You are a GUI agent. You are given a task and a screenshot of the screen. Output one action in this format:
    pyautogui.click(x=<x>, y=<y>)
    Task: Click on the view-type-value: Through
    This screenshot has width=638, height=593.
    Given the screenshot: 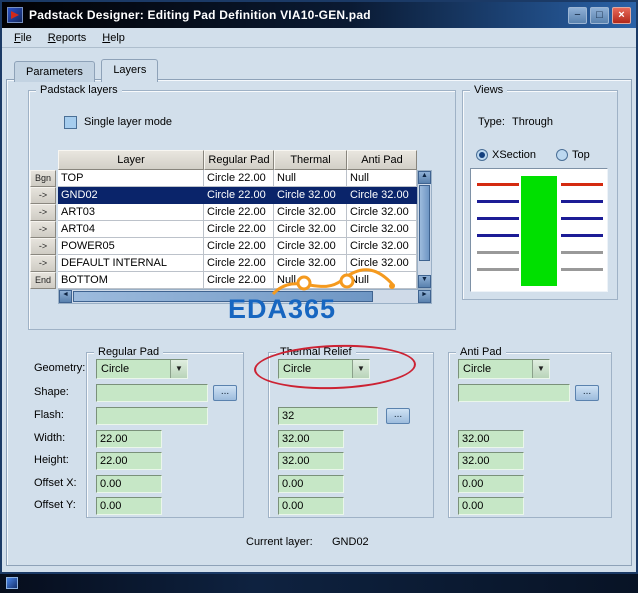 What is the action you would take?
    pyautogui.click(x=532, y=122)
    